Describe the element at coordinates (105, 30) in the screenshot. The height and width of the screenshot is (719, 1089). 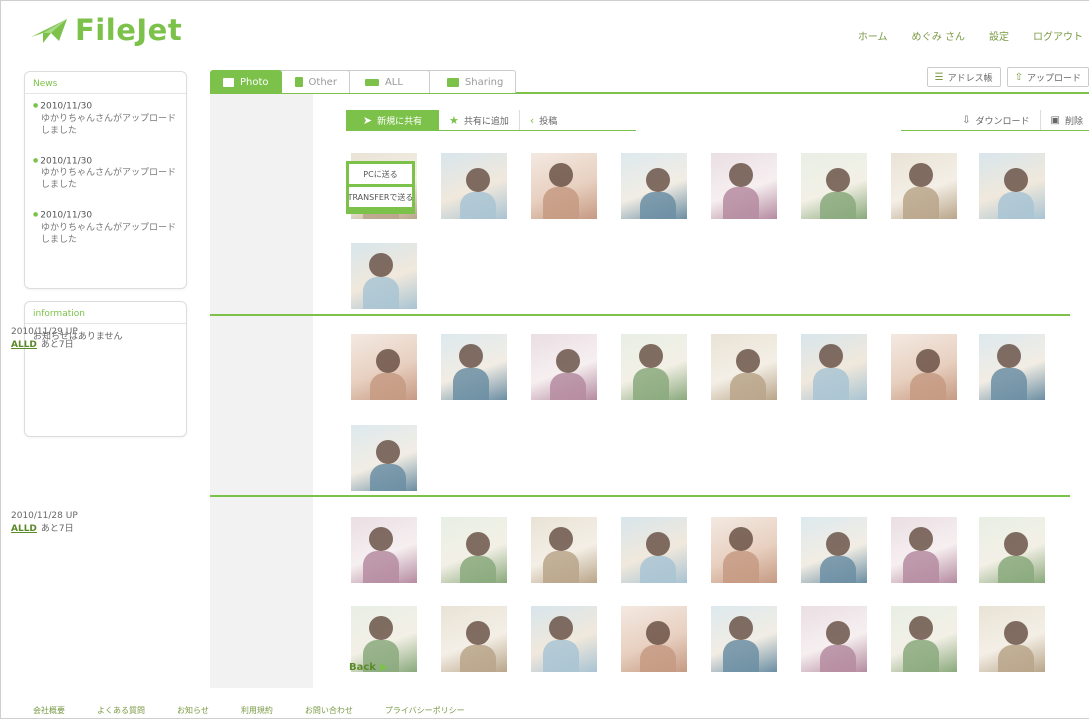
I see `filejet-logo: FileJet` at that location.